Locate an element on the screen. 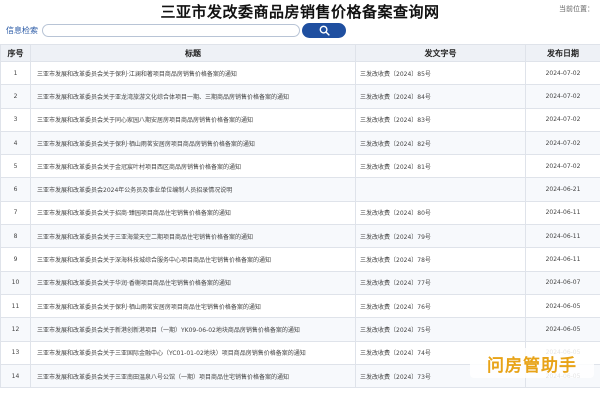 Image resolution: width=600 pixels, height=400 pixels. row-number: 12 is located at coordinates (15, 329).